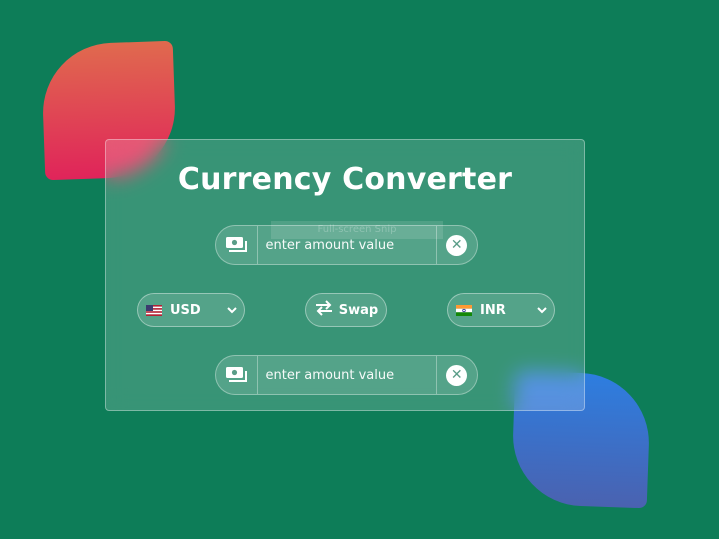  I want to click on to-clear-button: ✕, so click(456, 375).